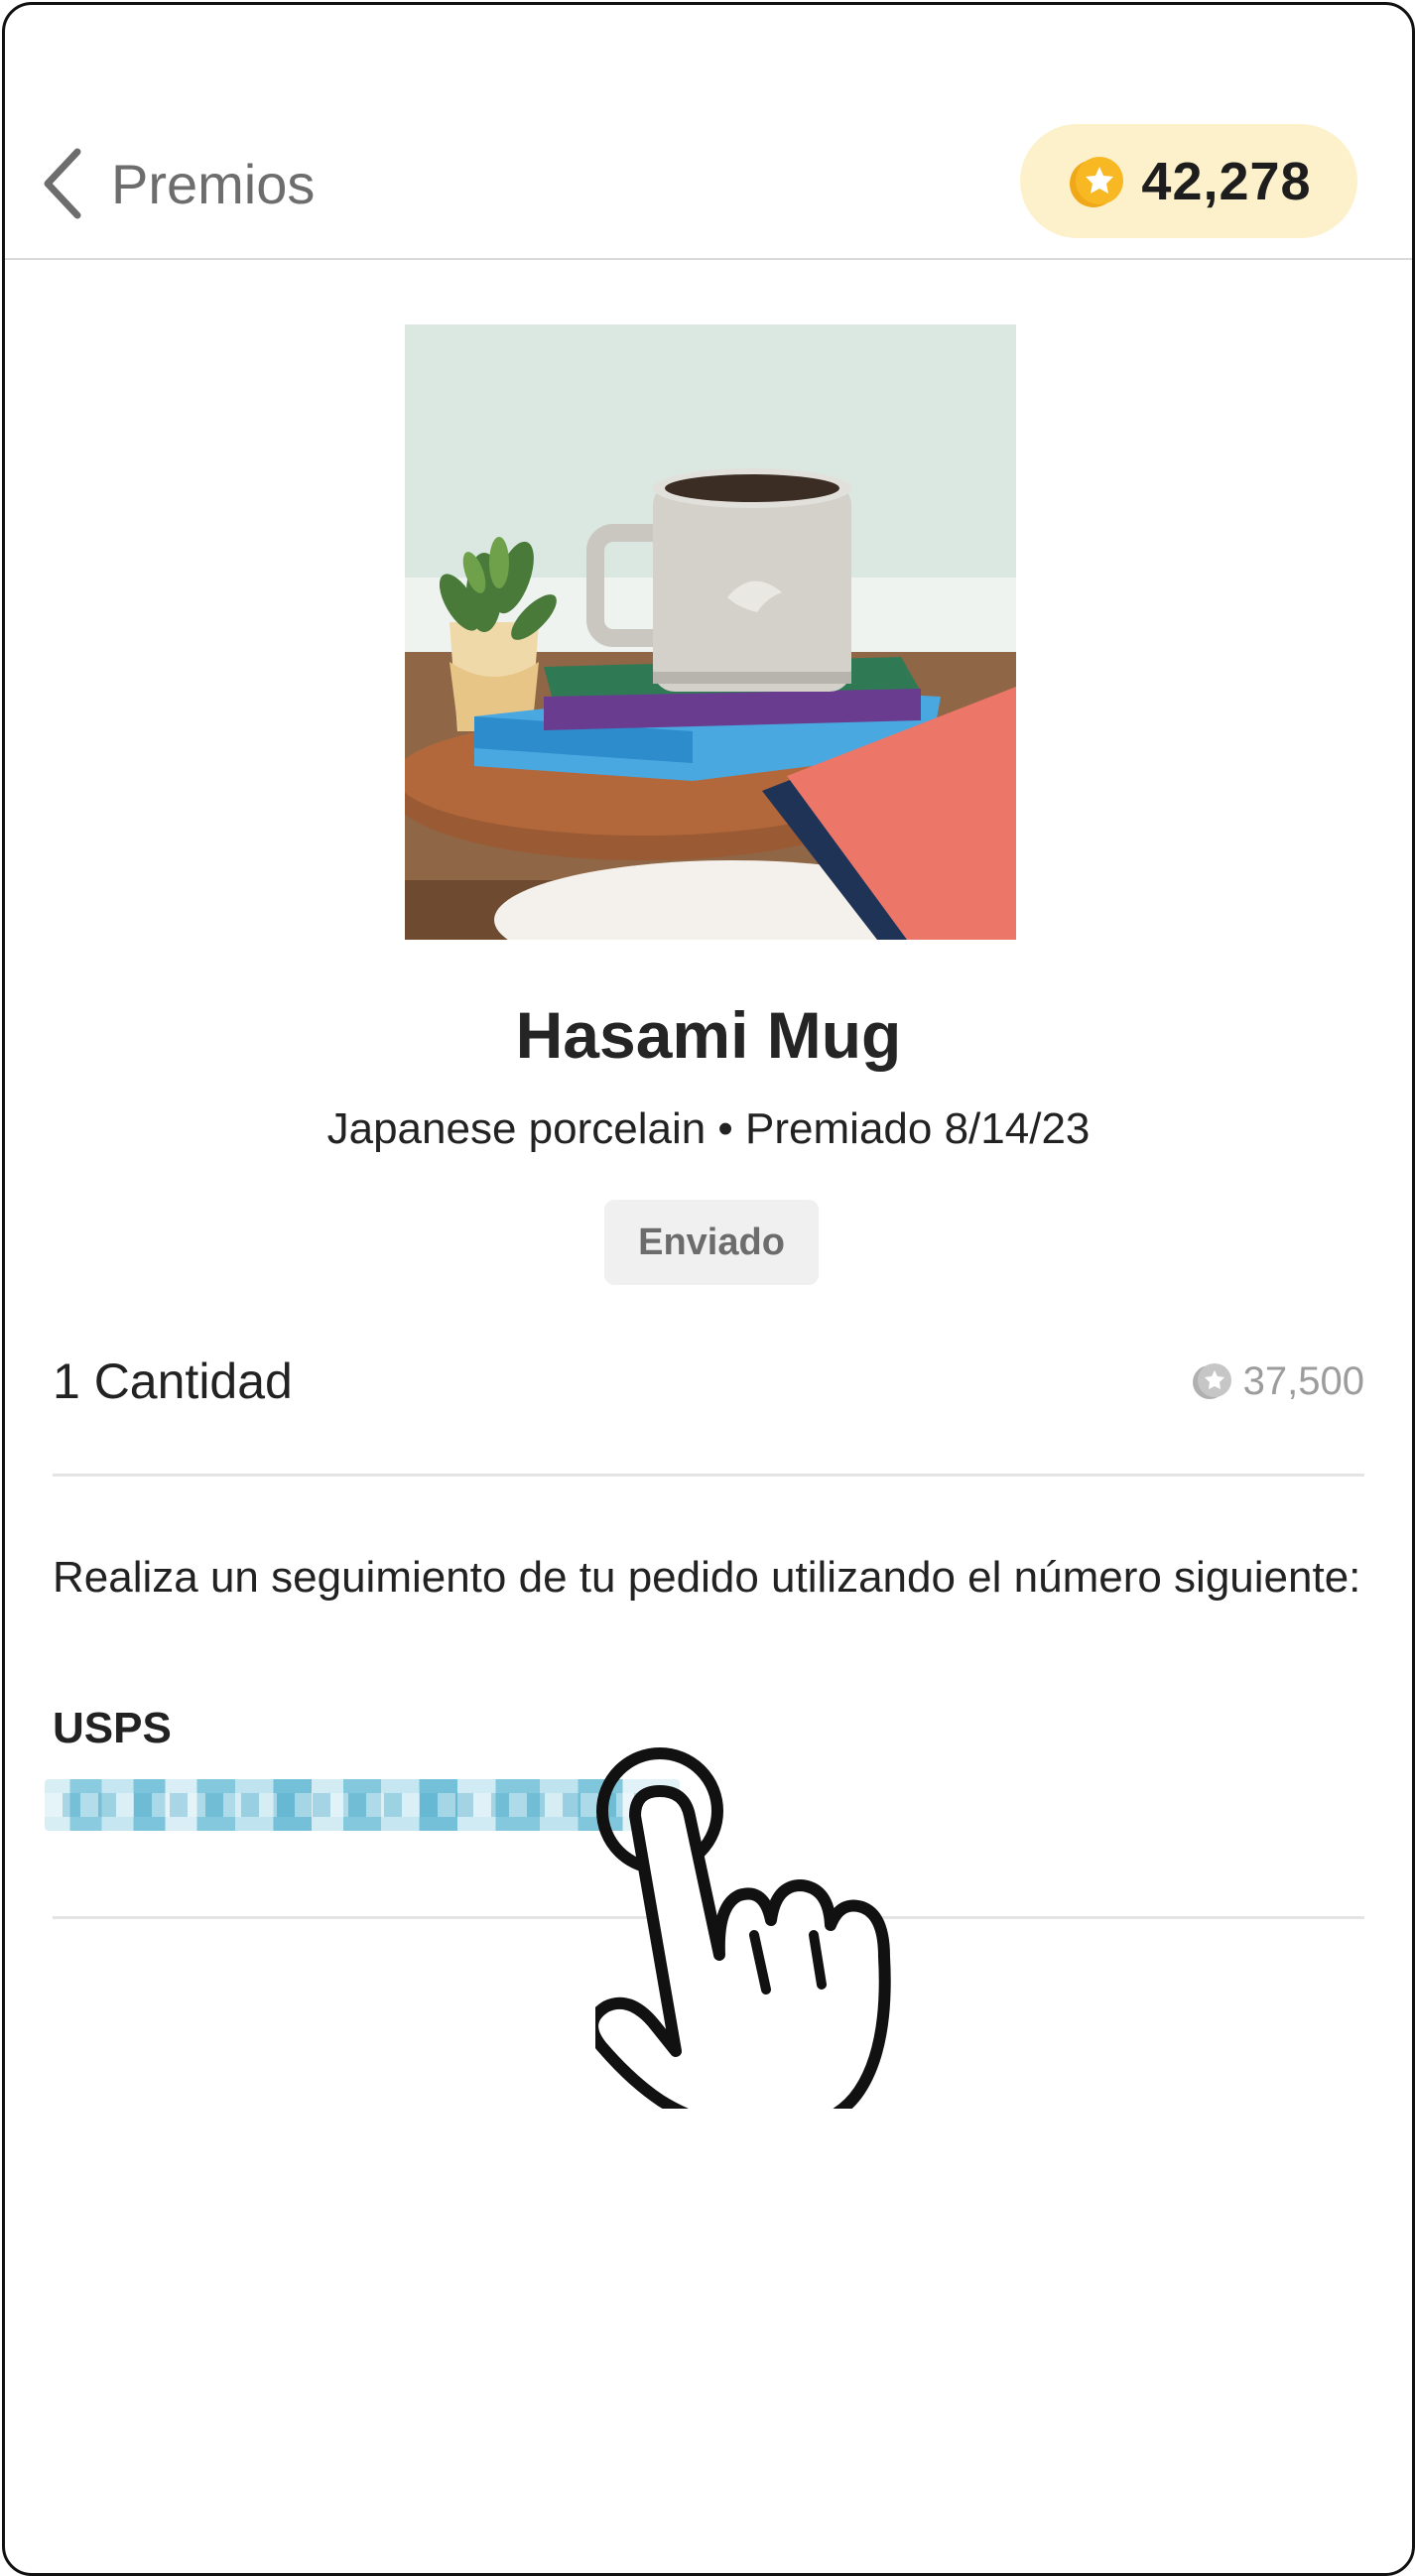 Image resolution: width=1415 pixels, height=2576 pixels. What do you see at coordinates (708, 1128) in the screenshot?
I see `product-subtitle: Japanese porcelain • Premiado 8/14/23` at bounding box center [708, 1128].